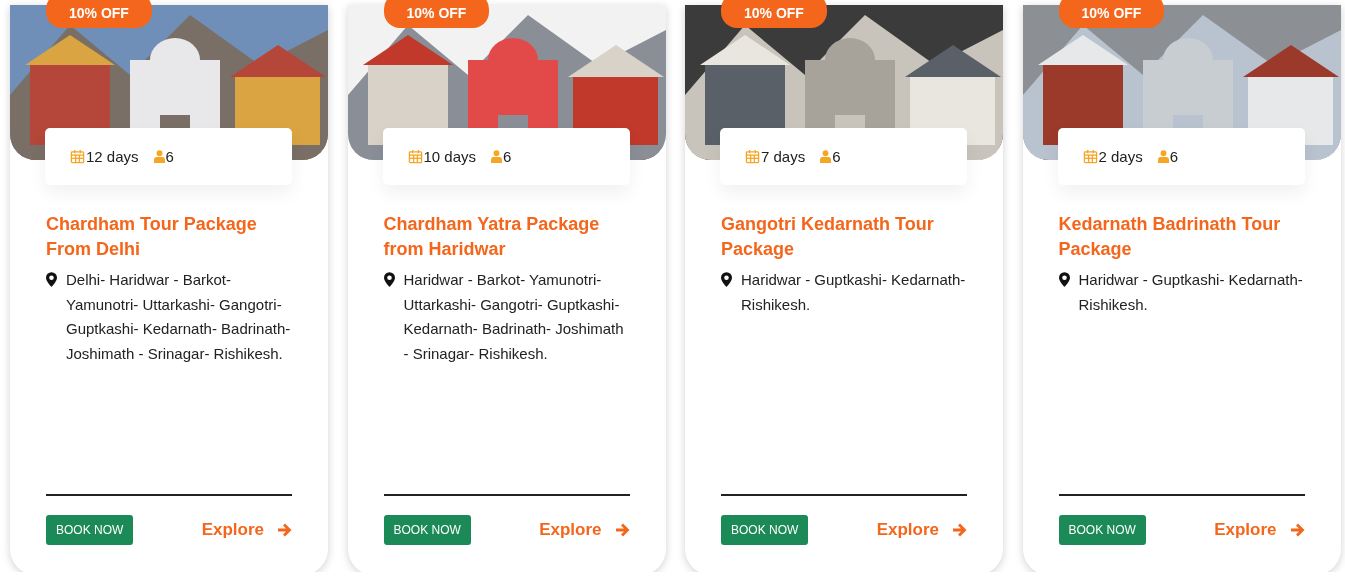 The width and height of the screenshot is (1345, 577). What do you see at coordinates (514, 317) in the screenshot?
I see `route-text: Haridwar - Barkot- Yamunotri- Uttarkashi- Gangotri- Guptkashi- Kedarnath- Badrinath- Joshimath - Srinagar- Rishikesh.` at bounding box center [514, 317].